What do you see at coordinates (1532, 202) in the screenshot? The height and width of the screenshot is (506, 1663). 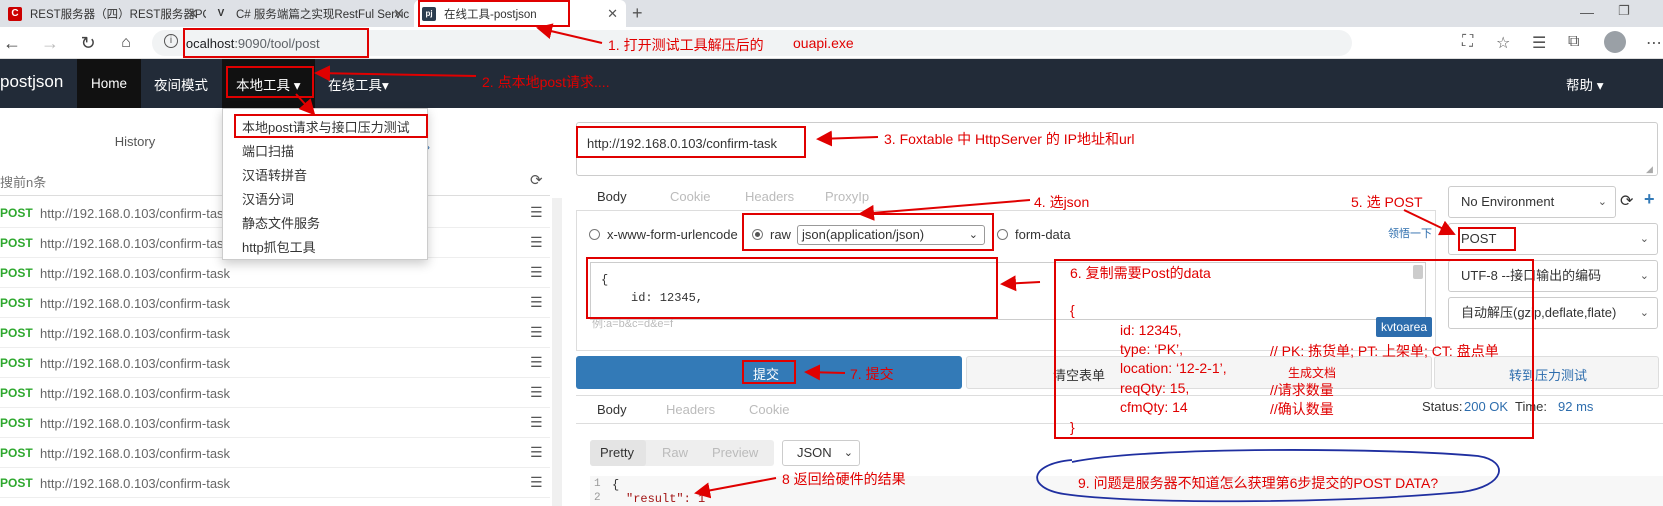 I see `environment-select: No Environment ⌄` at bounding box center [1532, 202].